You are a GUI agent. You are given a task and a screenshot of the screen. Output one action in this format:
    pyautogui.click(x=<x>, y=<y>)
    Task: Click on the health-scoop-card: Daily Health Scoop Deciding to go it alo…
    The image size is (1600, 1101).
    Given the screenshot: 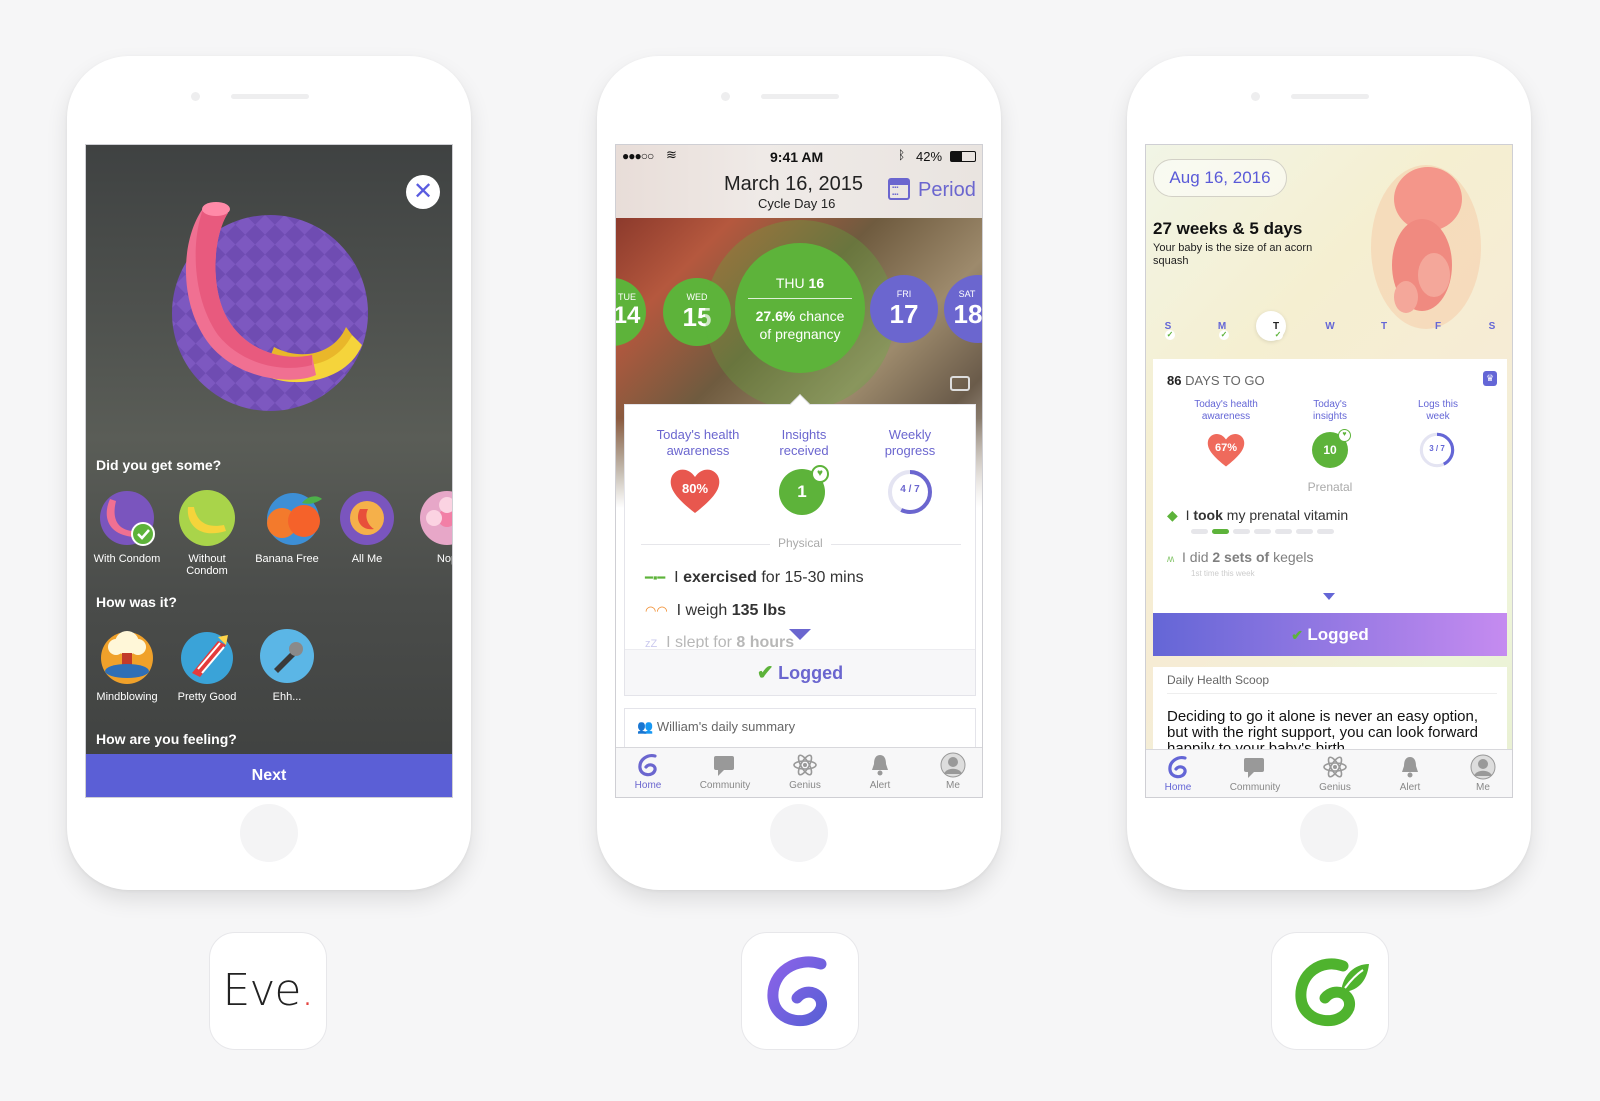 What is the action you would take?
    pyautogui.click(x=1330, y=712)
    